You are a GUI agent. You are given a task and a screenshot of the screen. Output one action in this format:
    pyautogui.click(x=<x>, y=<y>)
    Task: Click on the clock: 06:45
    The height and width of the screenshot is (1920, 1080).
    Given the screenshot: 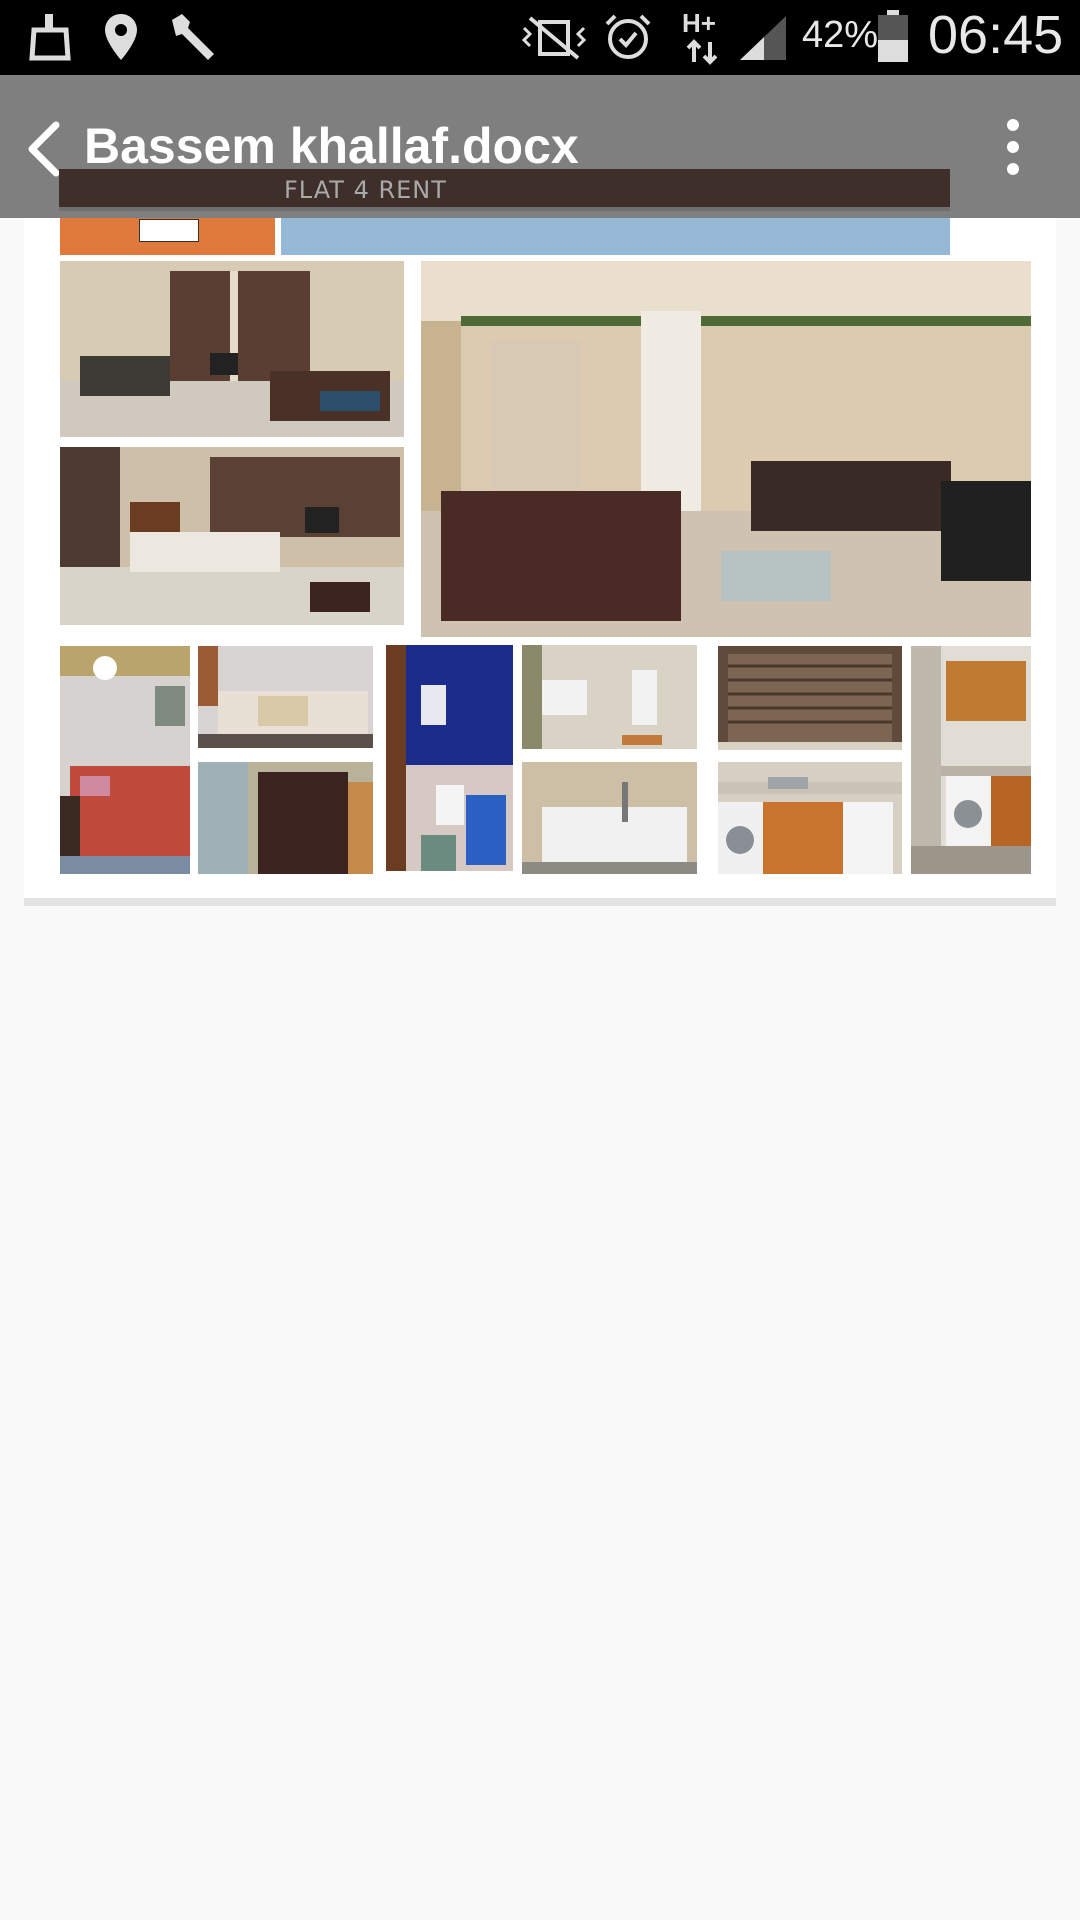 What is the action you would take?
    pyautogui.click(x=996, y=35)
    